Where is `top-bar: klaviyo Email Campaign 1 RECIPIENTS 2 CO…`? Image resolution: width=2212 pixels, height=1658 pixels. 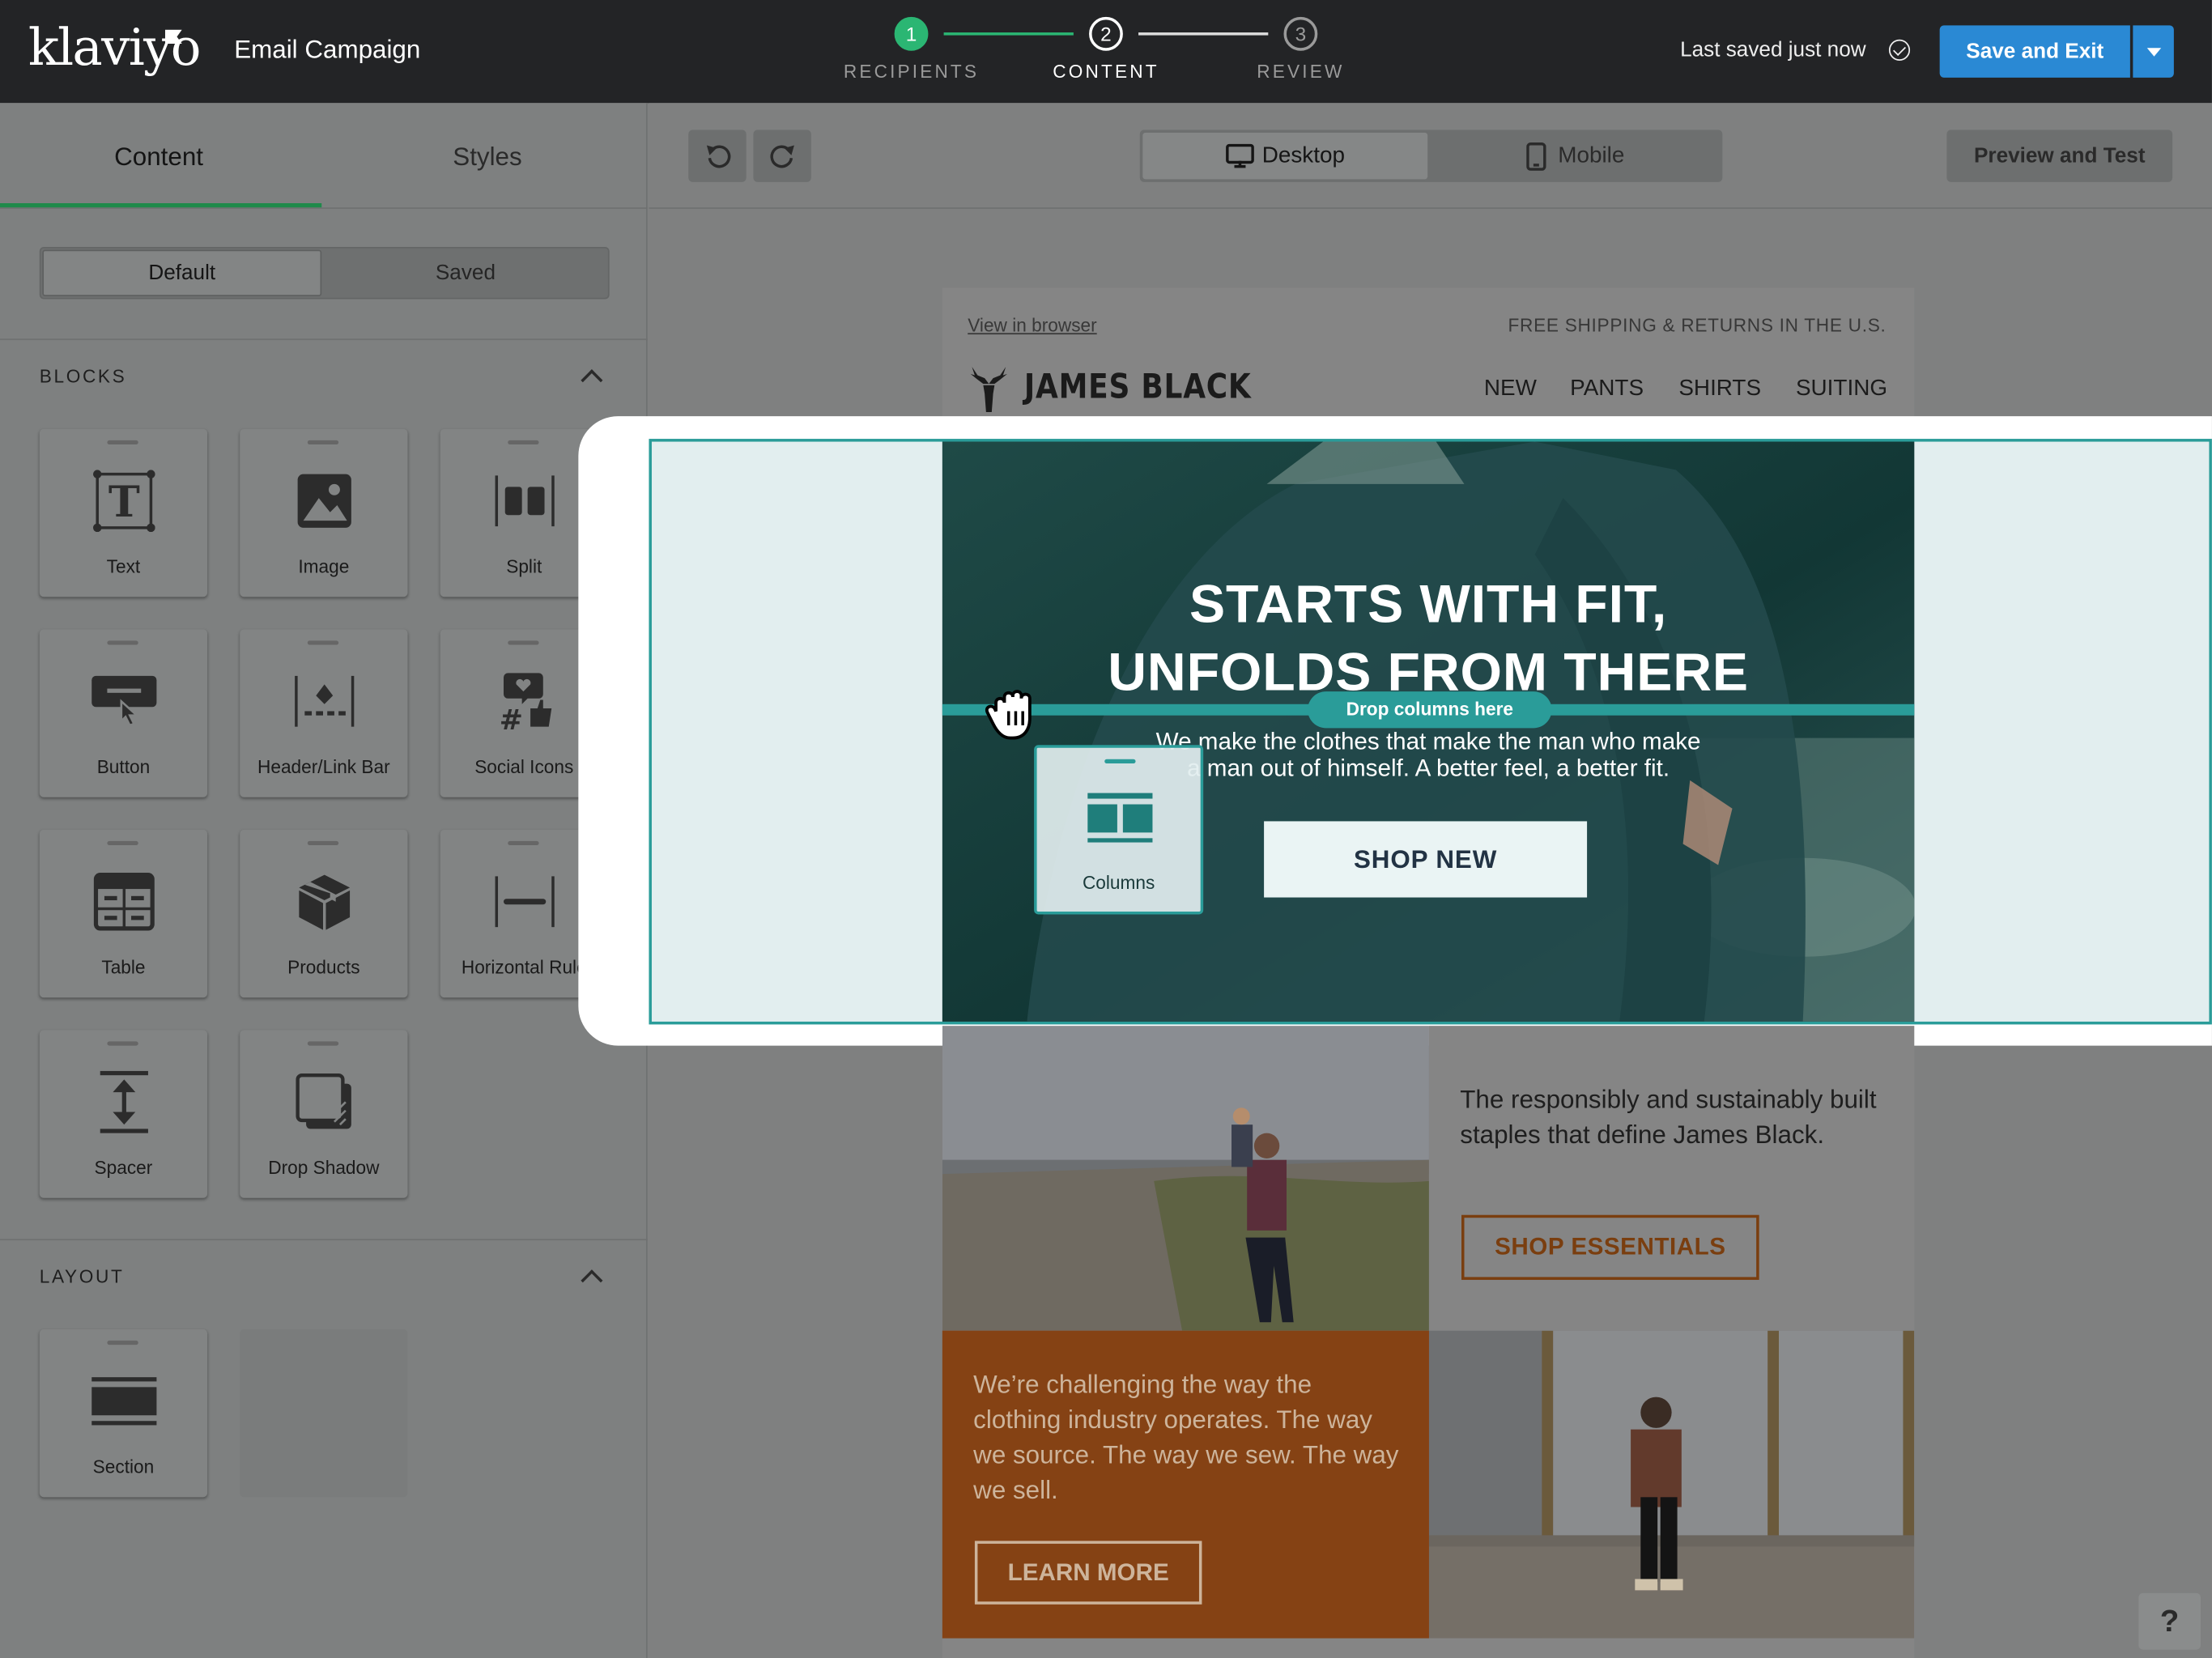
top-bar: klaviyo Email Campaign 1 RECIPIENTS 2 CO… is located at coordinates (1106, 52).